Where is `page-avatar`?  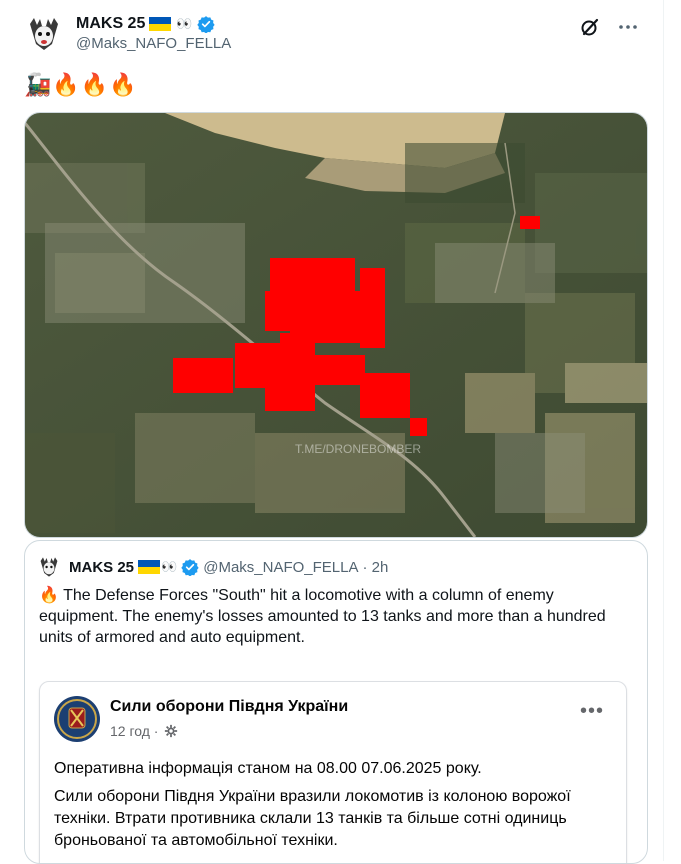
page-avatar is located at coordinates (77, 719).